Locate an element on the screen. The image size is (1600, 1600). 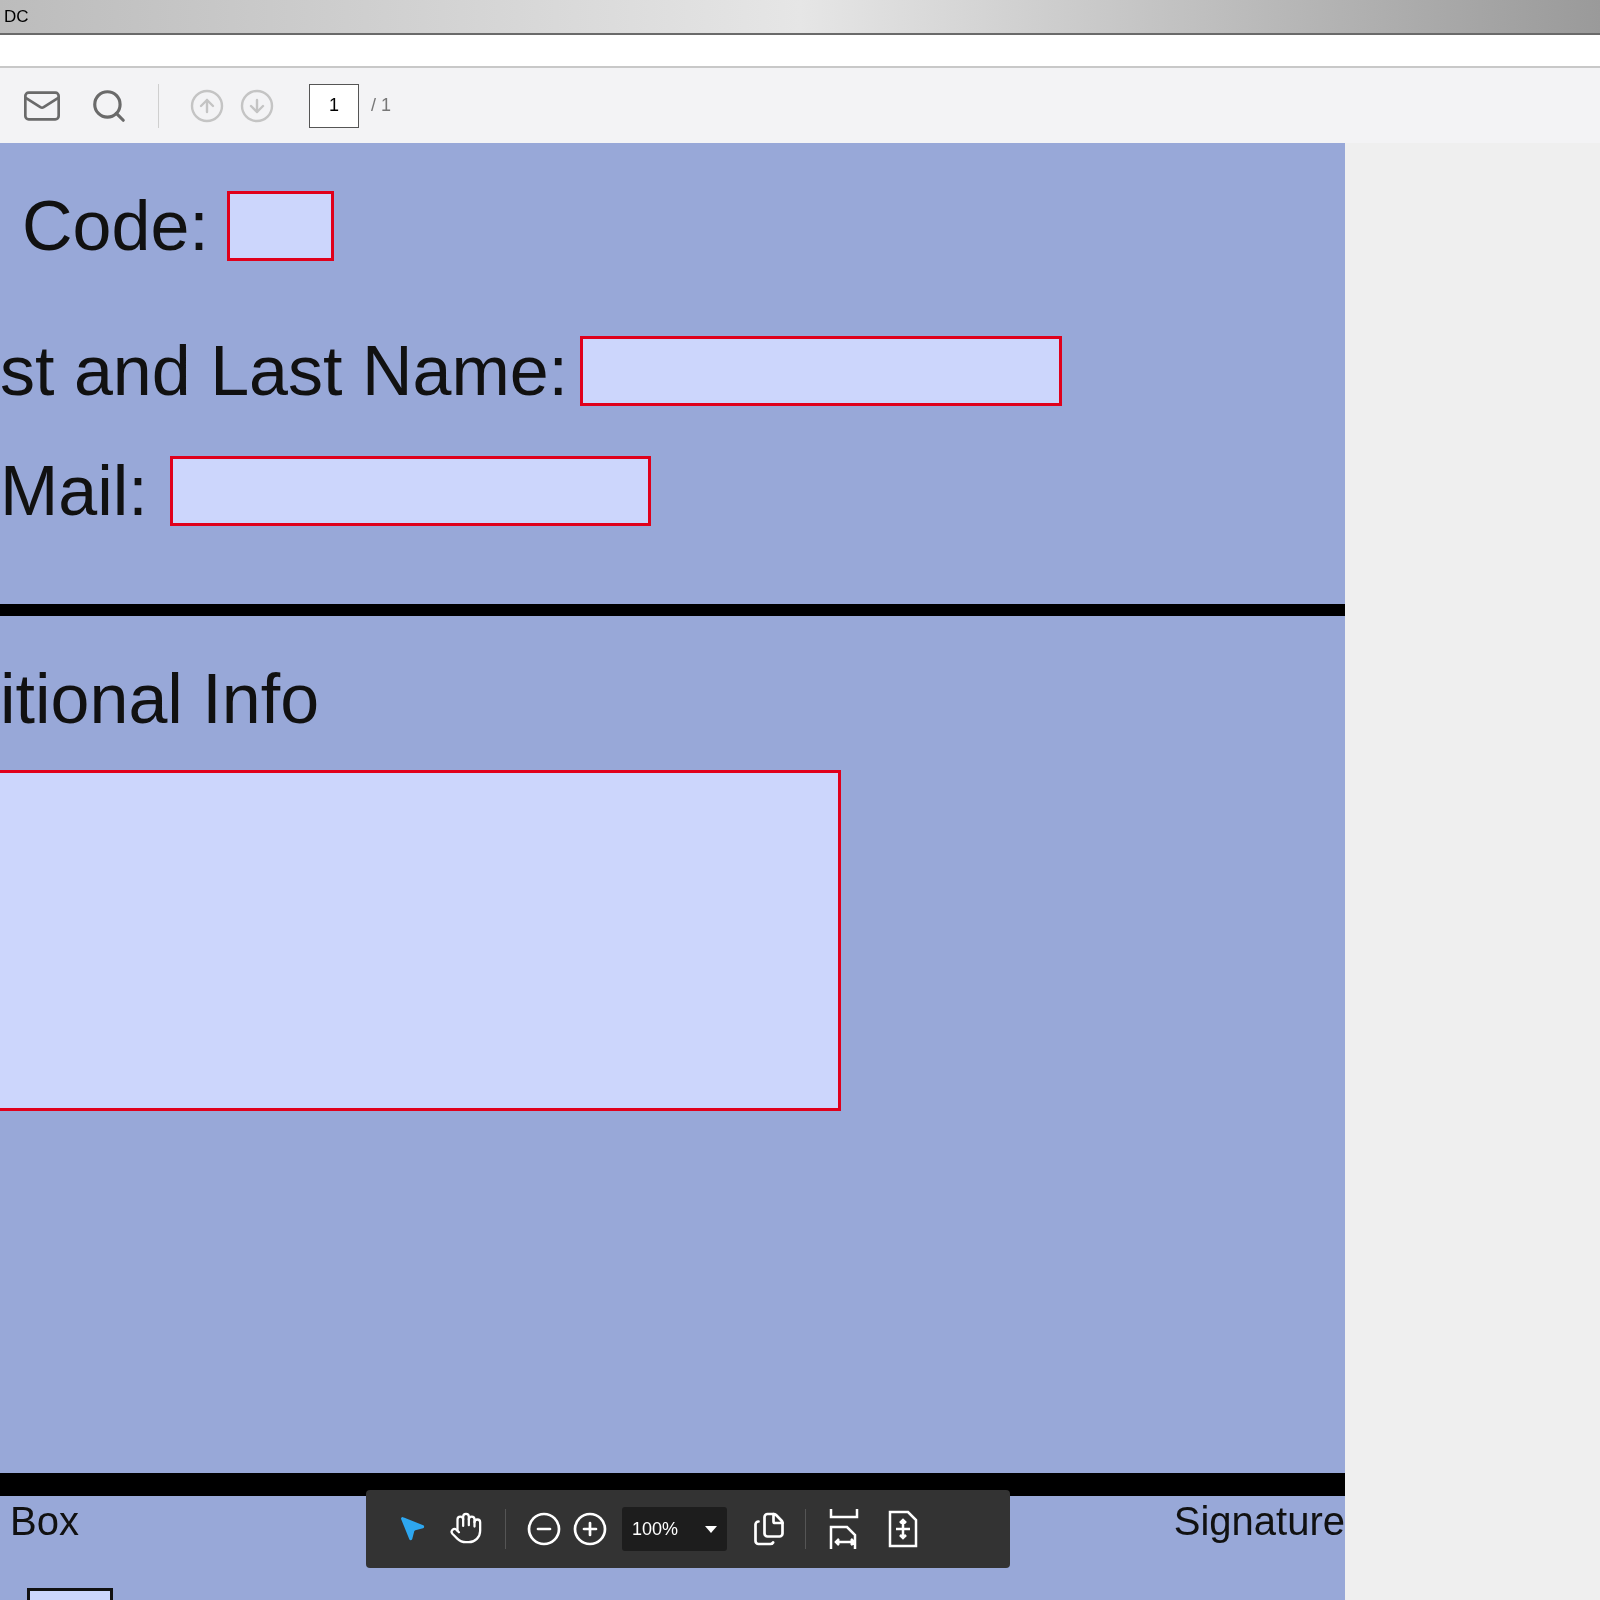
zoom-in-button is located at coordinates (590, 1529).